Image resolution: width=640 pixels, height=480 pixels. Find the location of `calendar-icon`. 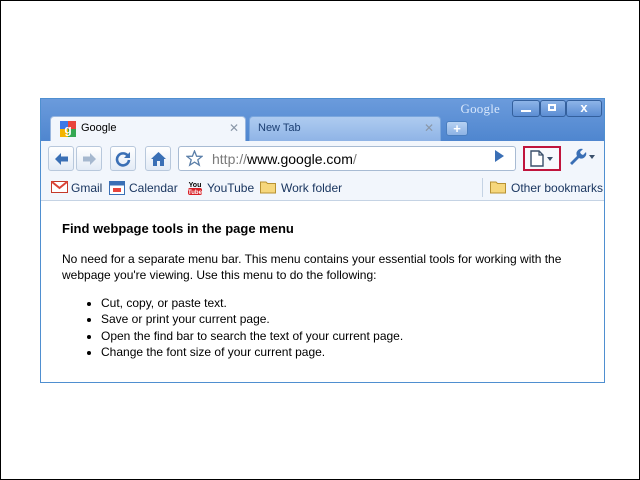

calendar-icon is located at coordinates (117, 188).